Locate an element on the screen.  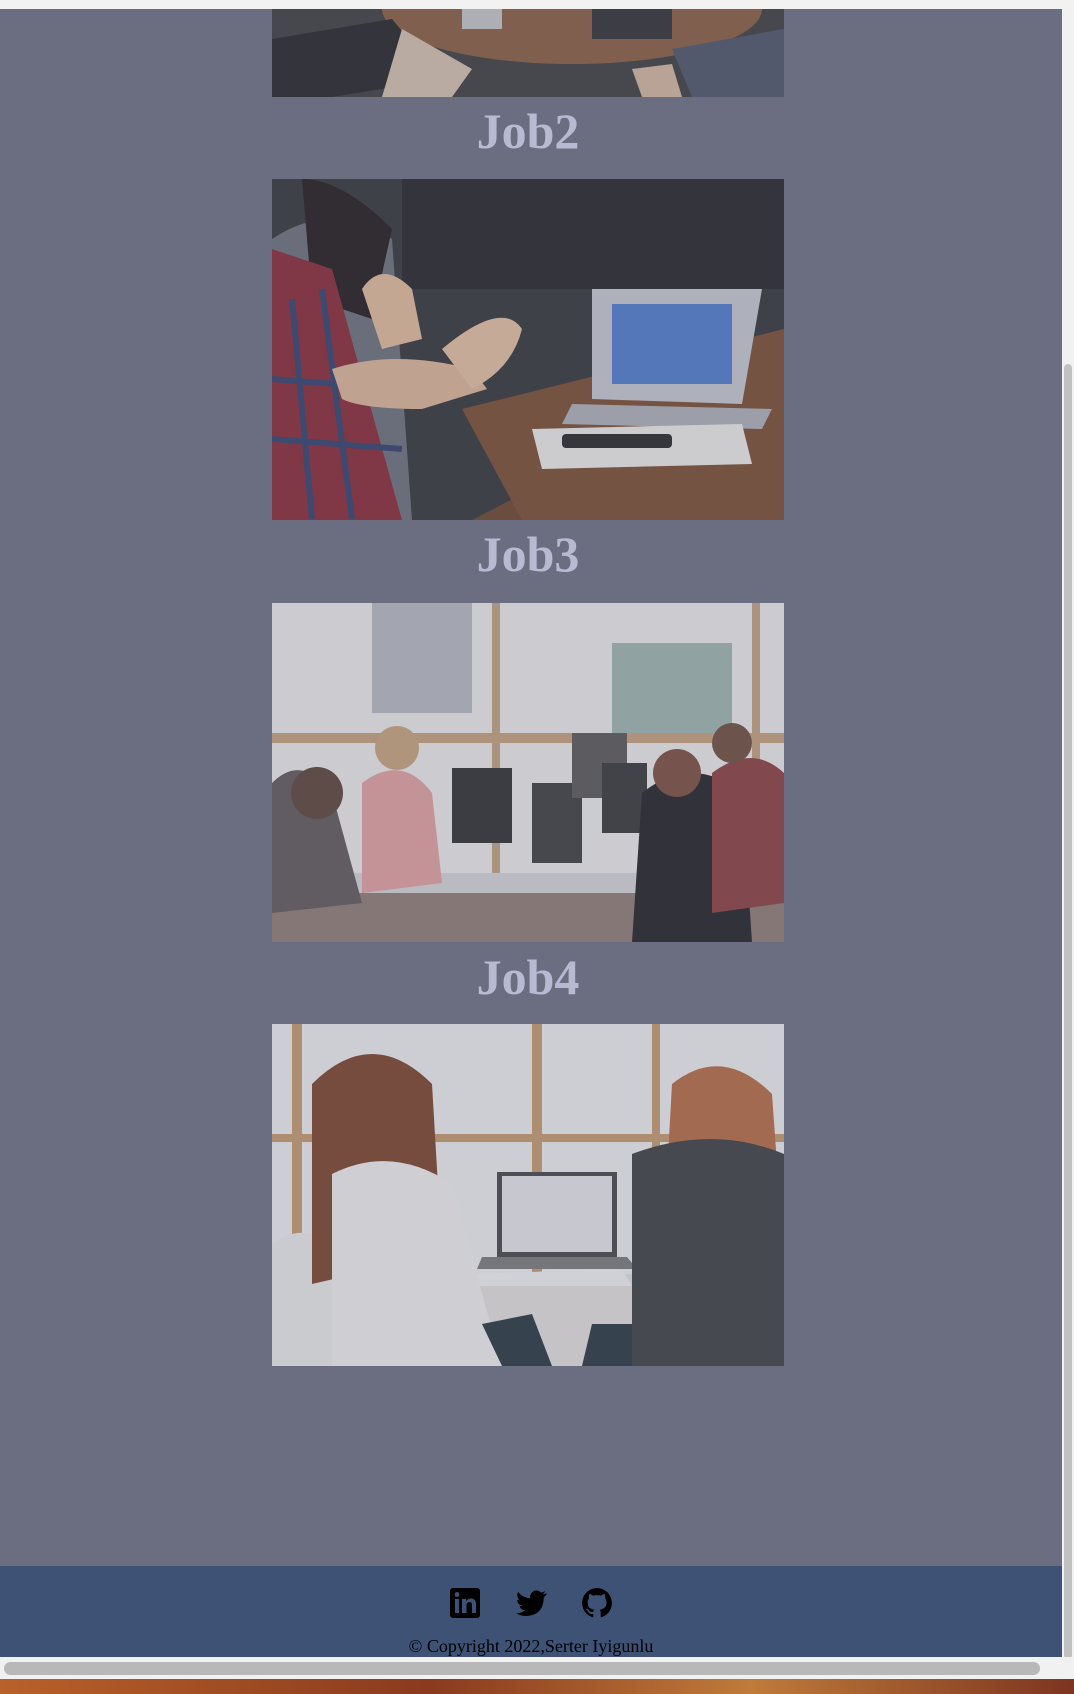
vertical-scrollbar is located at coordinates (1068, 834).